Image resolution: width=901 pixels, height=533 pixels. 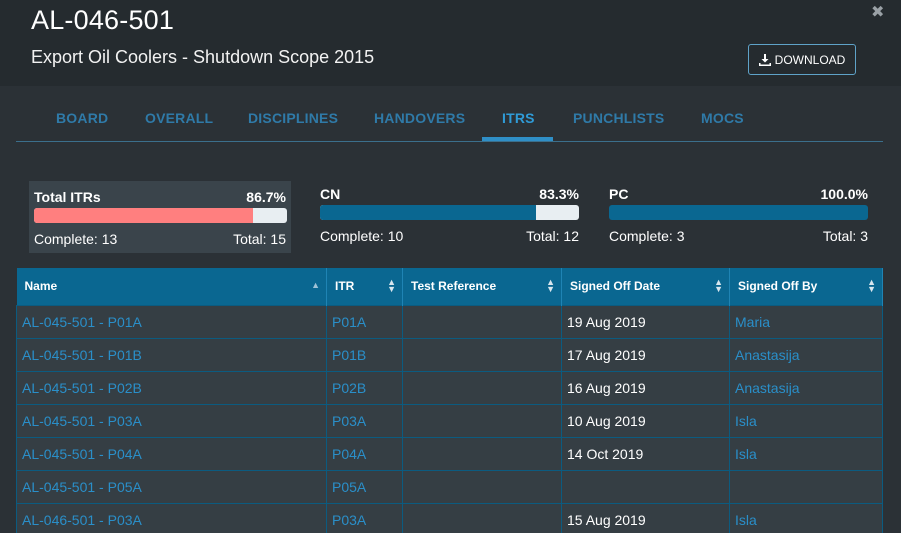 What do you see at coordinates (76, 239) in the screenshot?
I see `stat-complete: Complete: 13` at bounding box center [76, 239].